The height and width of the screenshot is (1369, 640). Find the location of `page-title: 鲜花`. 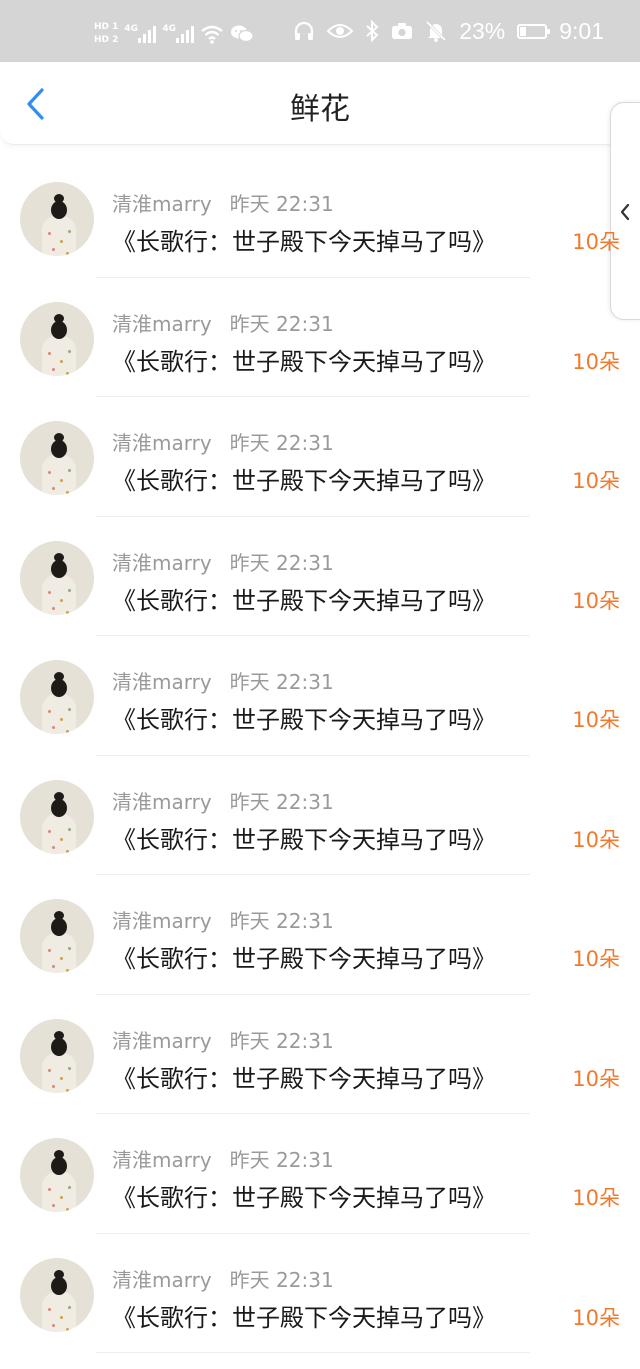

page-title: 鲜花 is located at coordinates (320, 109).